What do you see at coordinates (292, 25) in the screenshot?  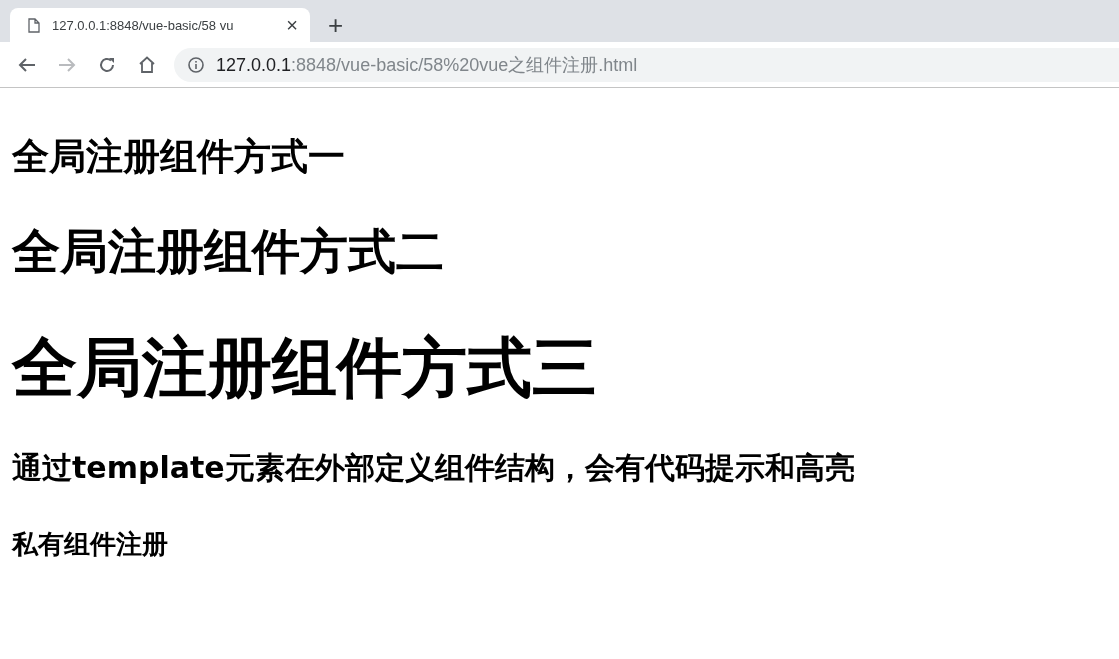 I see `close-tab-button: ×` at bounding box center [292, 25].